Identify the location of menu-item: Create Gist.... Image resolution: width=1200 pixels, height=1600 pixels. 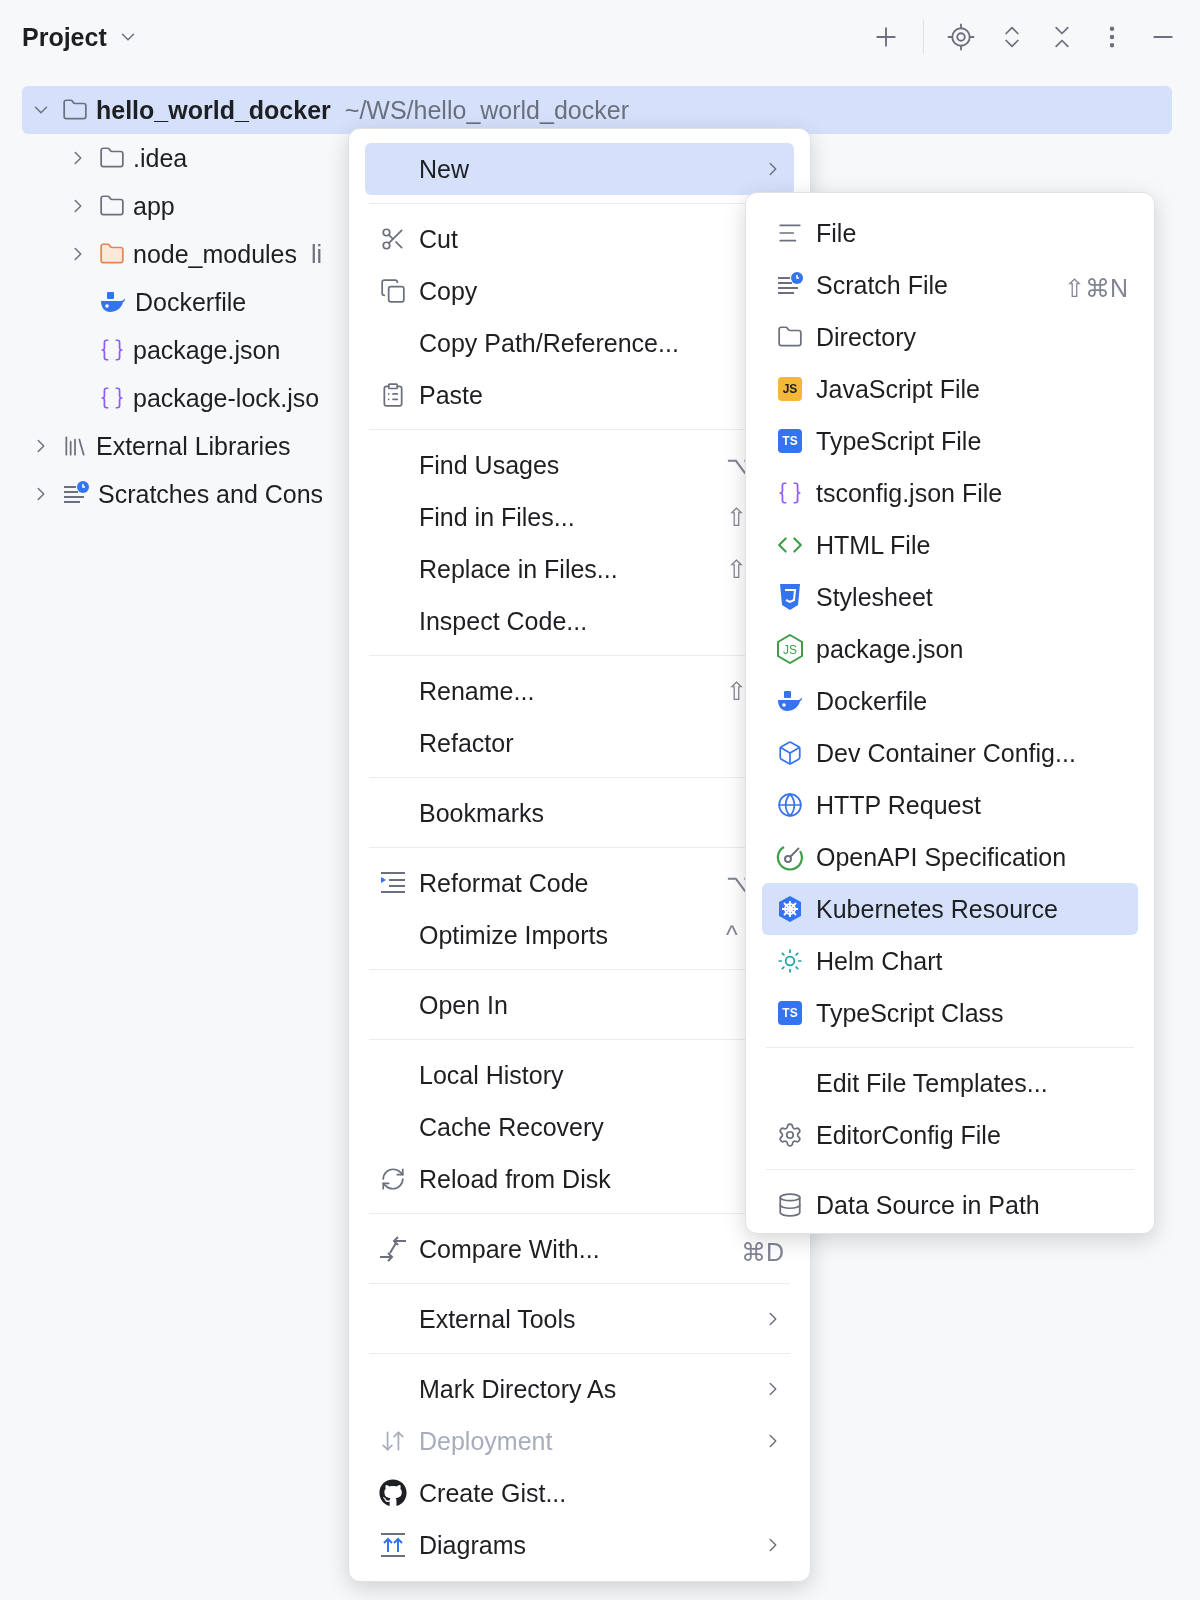
(579, 1493).